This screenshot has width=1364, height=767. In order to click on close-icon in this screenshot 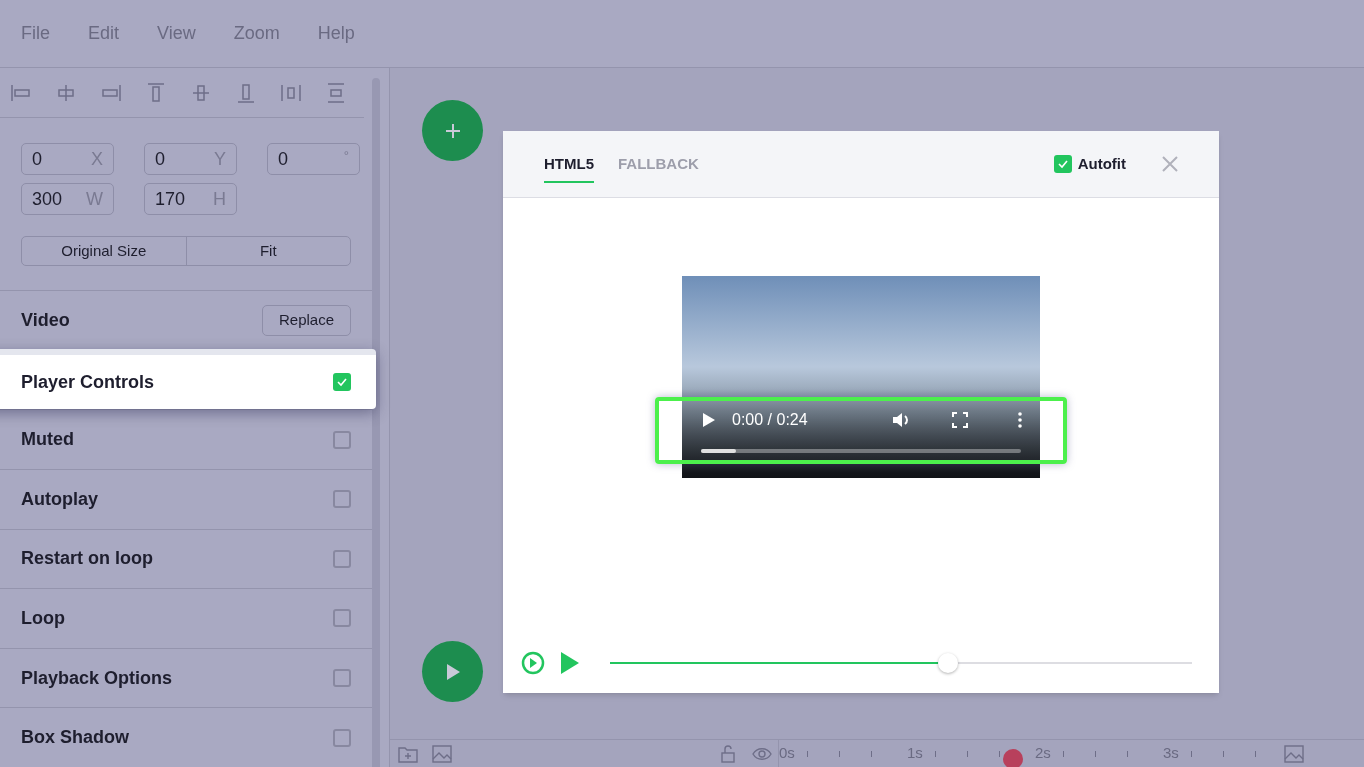, I will do `click(1170, 164)`.